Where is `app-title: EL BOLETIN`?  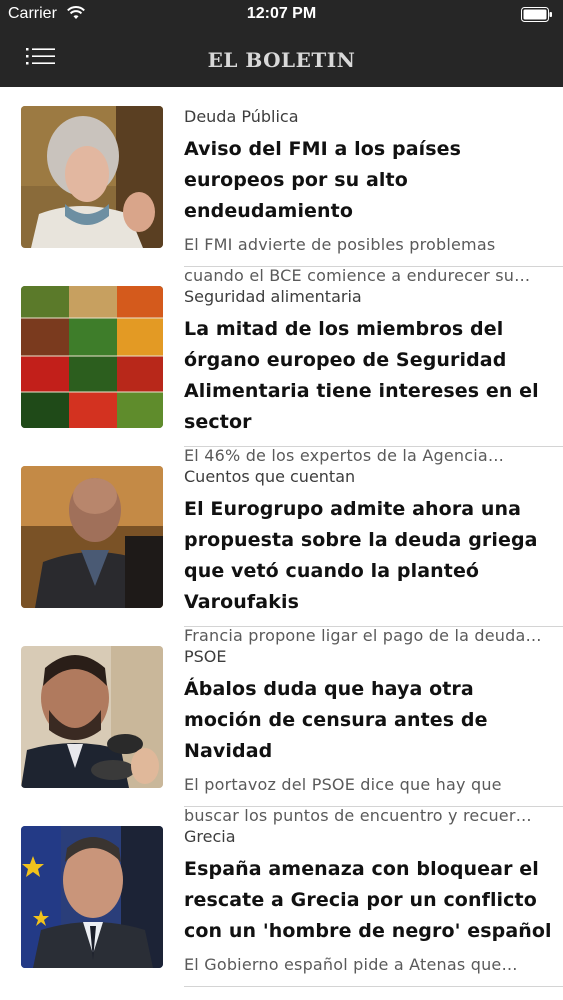 app-title: EL BOLETIN is located at coordinates (281, 60).